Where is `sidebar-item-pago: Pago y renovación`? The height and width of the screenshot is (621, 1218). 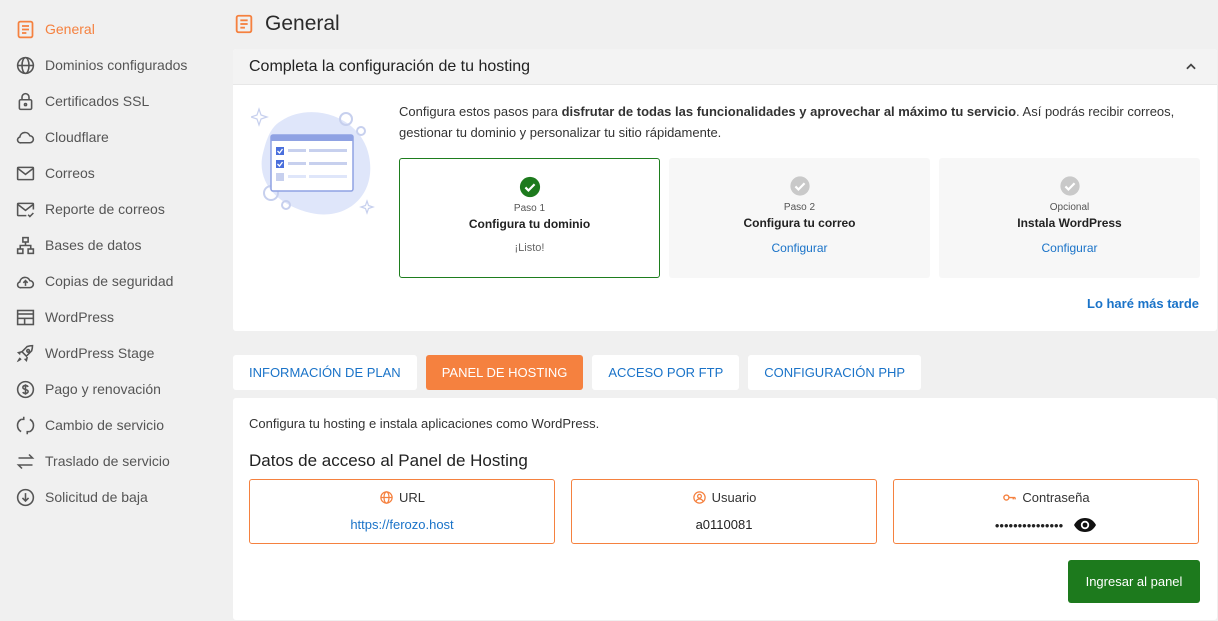
sidebar-item-pago: Pago y renovación is located at coordinates (107, 389).